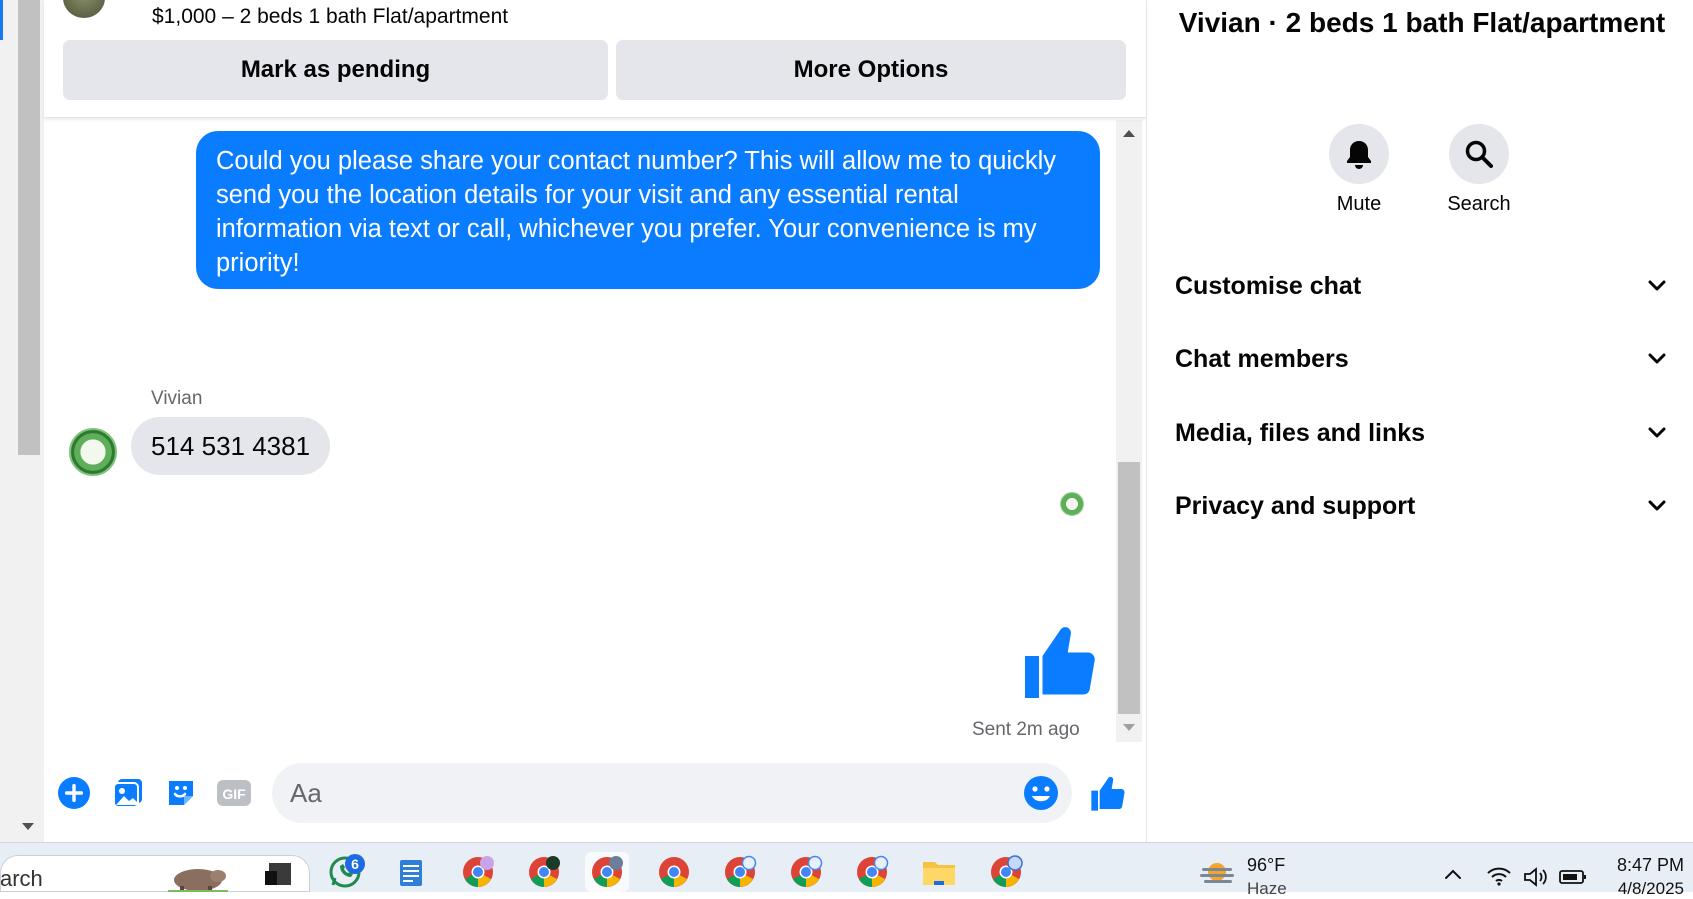 This screenshot has height=899, width=1693. I want to click on svg-text: GIF, so click(234, 794).